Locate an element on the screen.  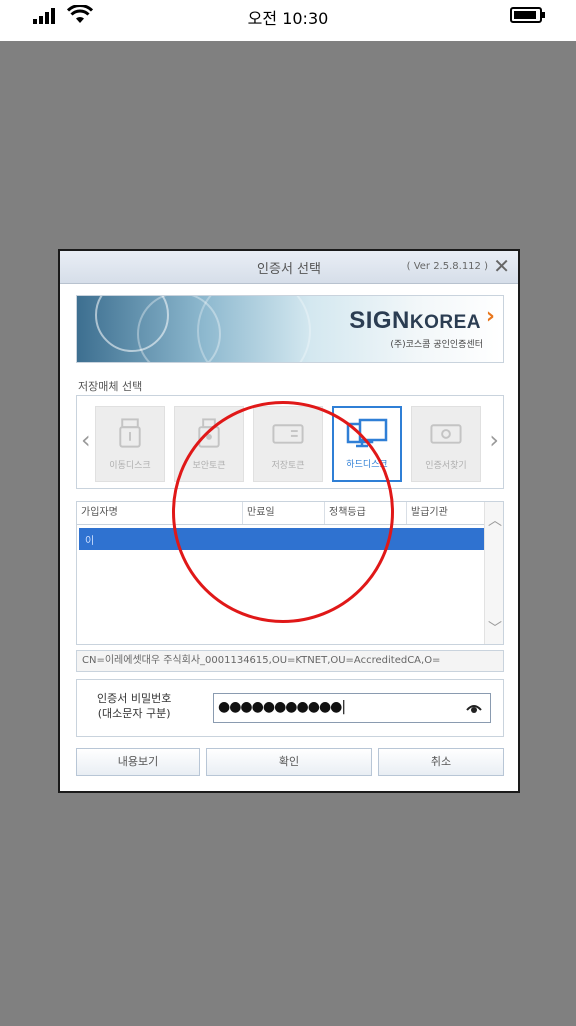
media-removable-disk: 이동디스크 is located at coordinates (130, 444).